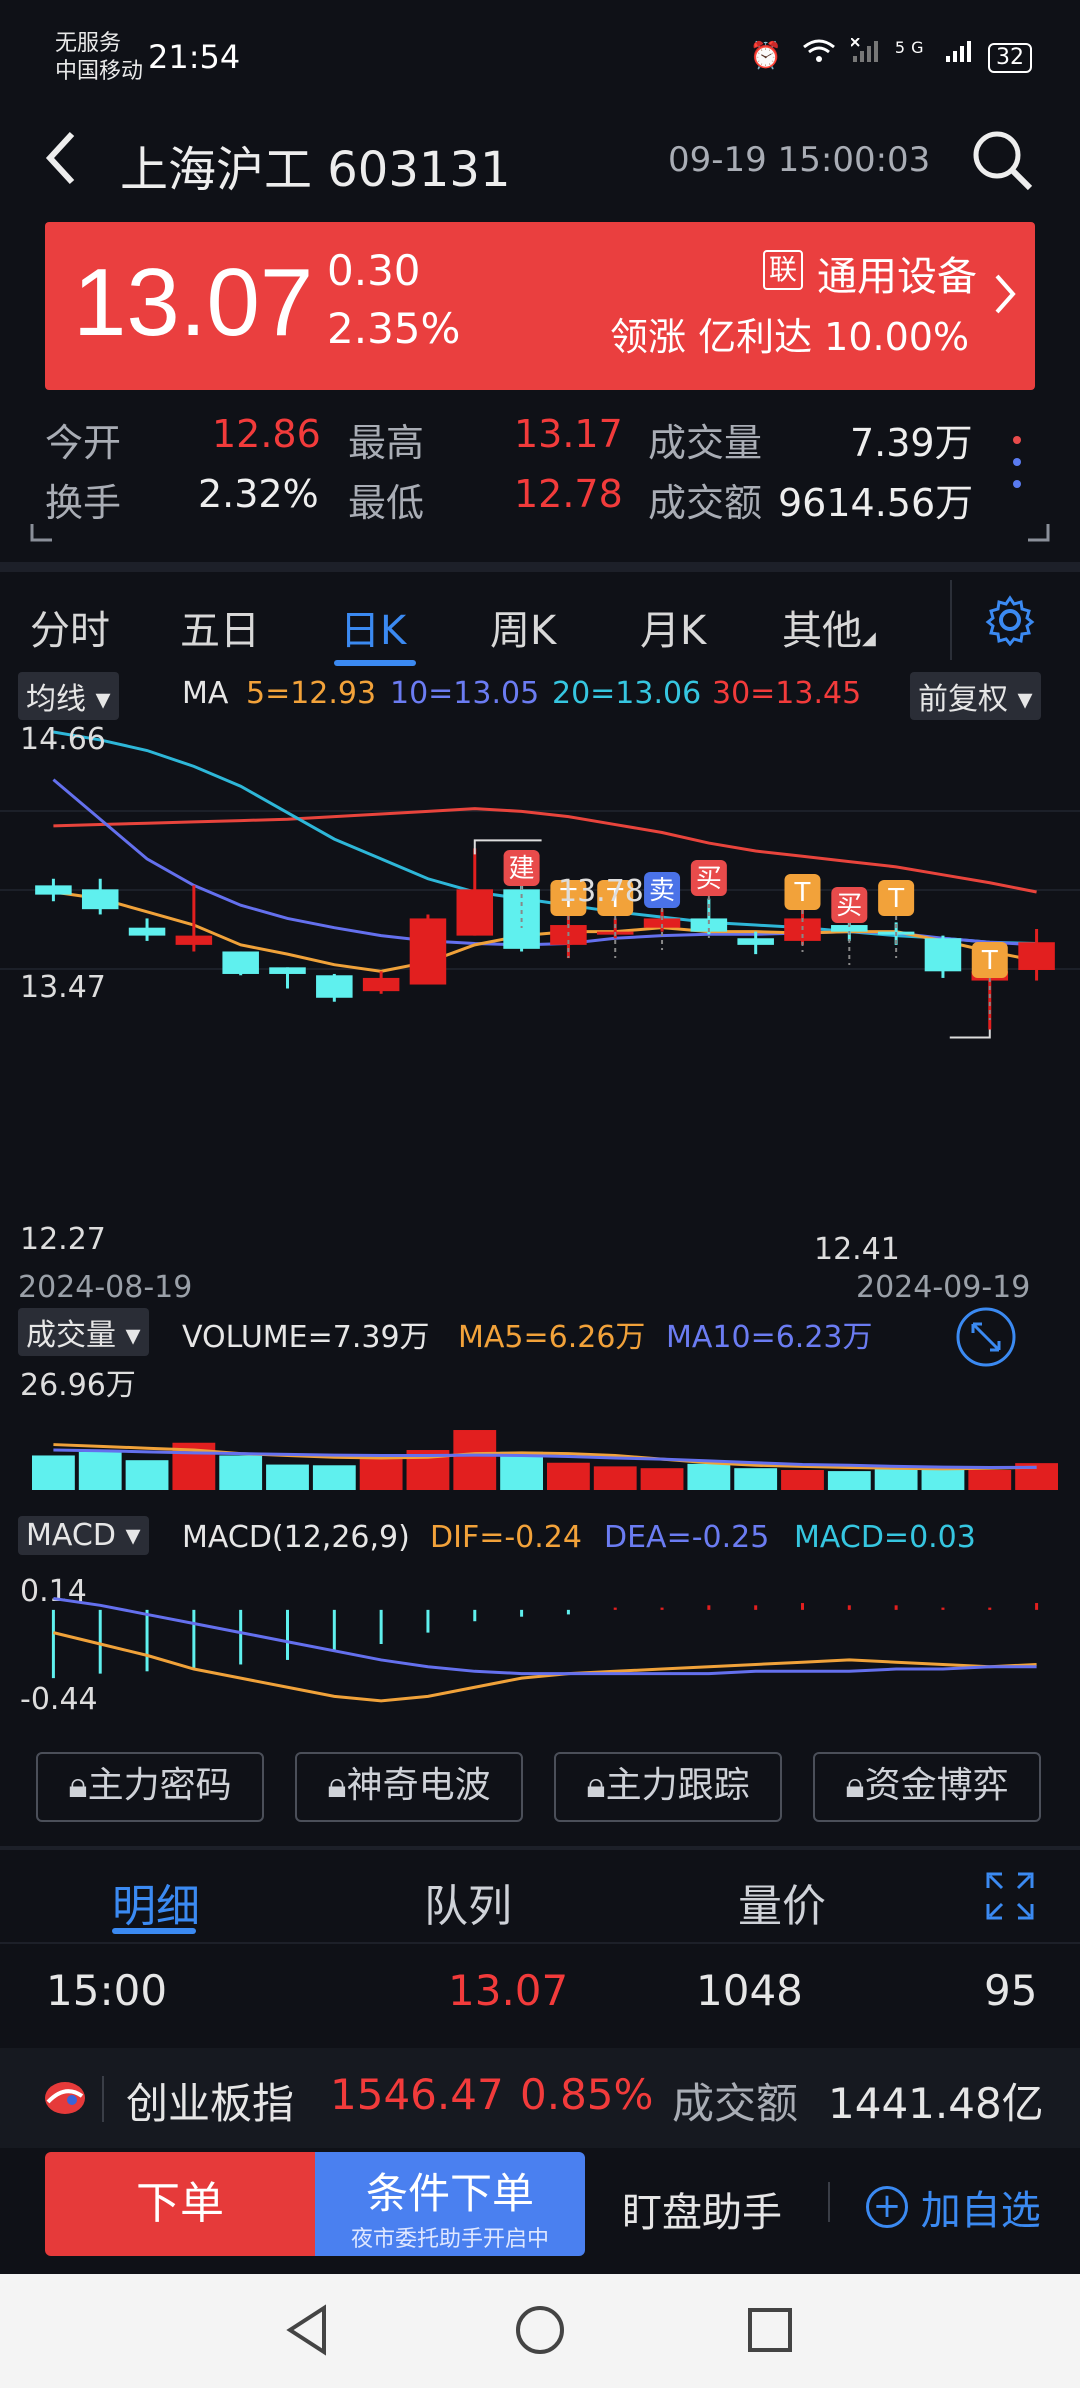 The image size is (1080, 2388). I want to click on volume-ma5: MA5=6.26万, so click(552, 1337).